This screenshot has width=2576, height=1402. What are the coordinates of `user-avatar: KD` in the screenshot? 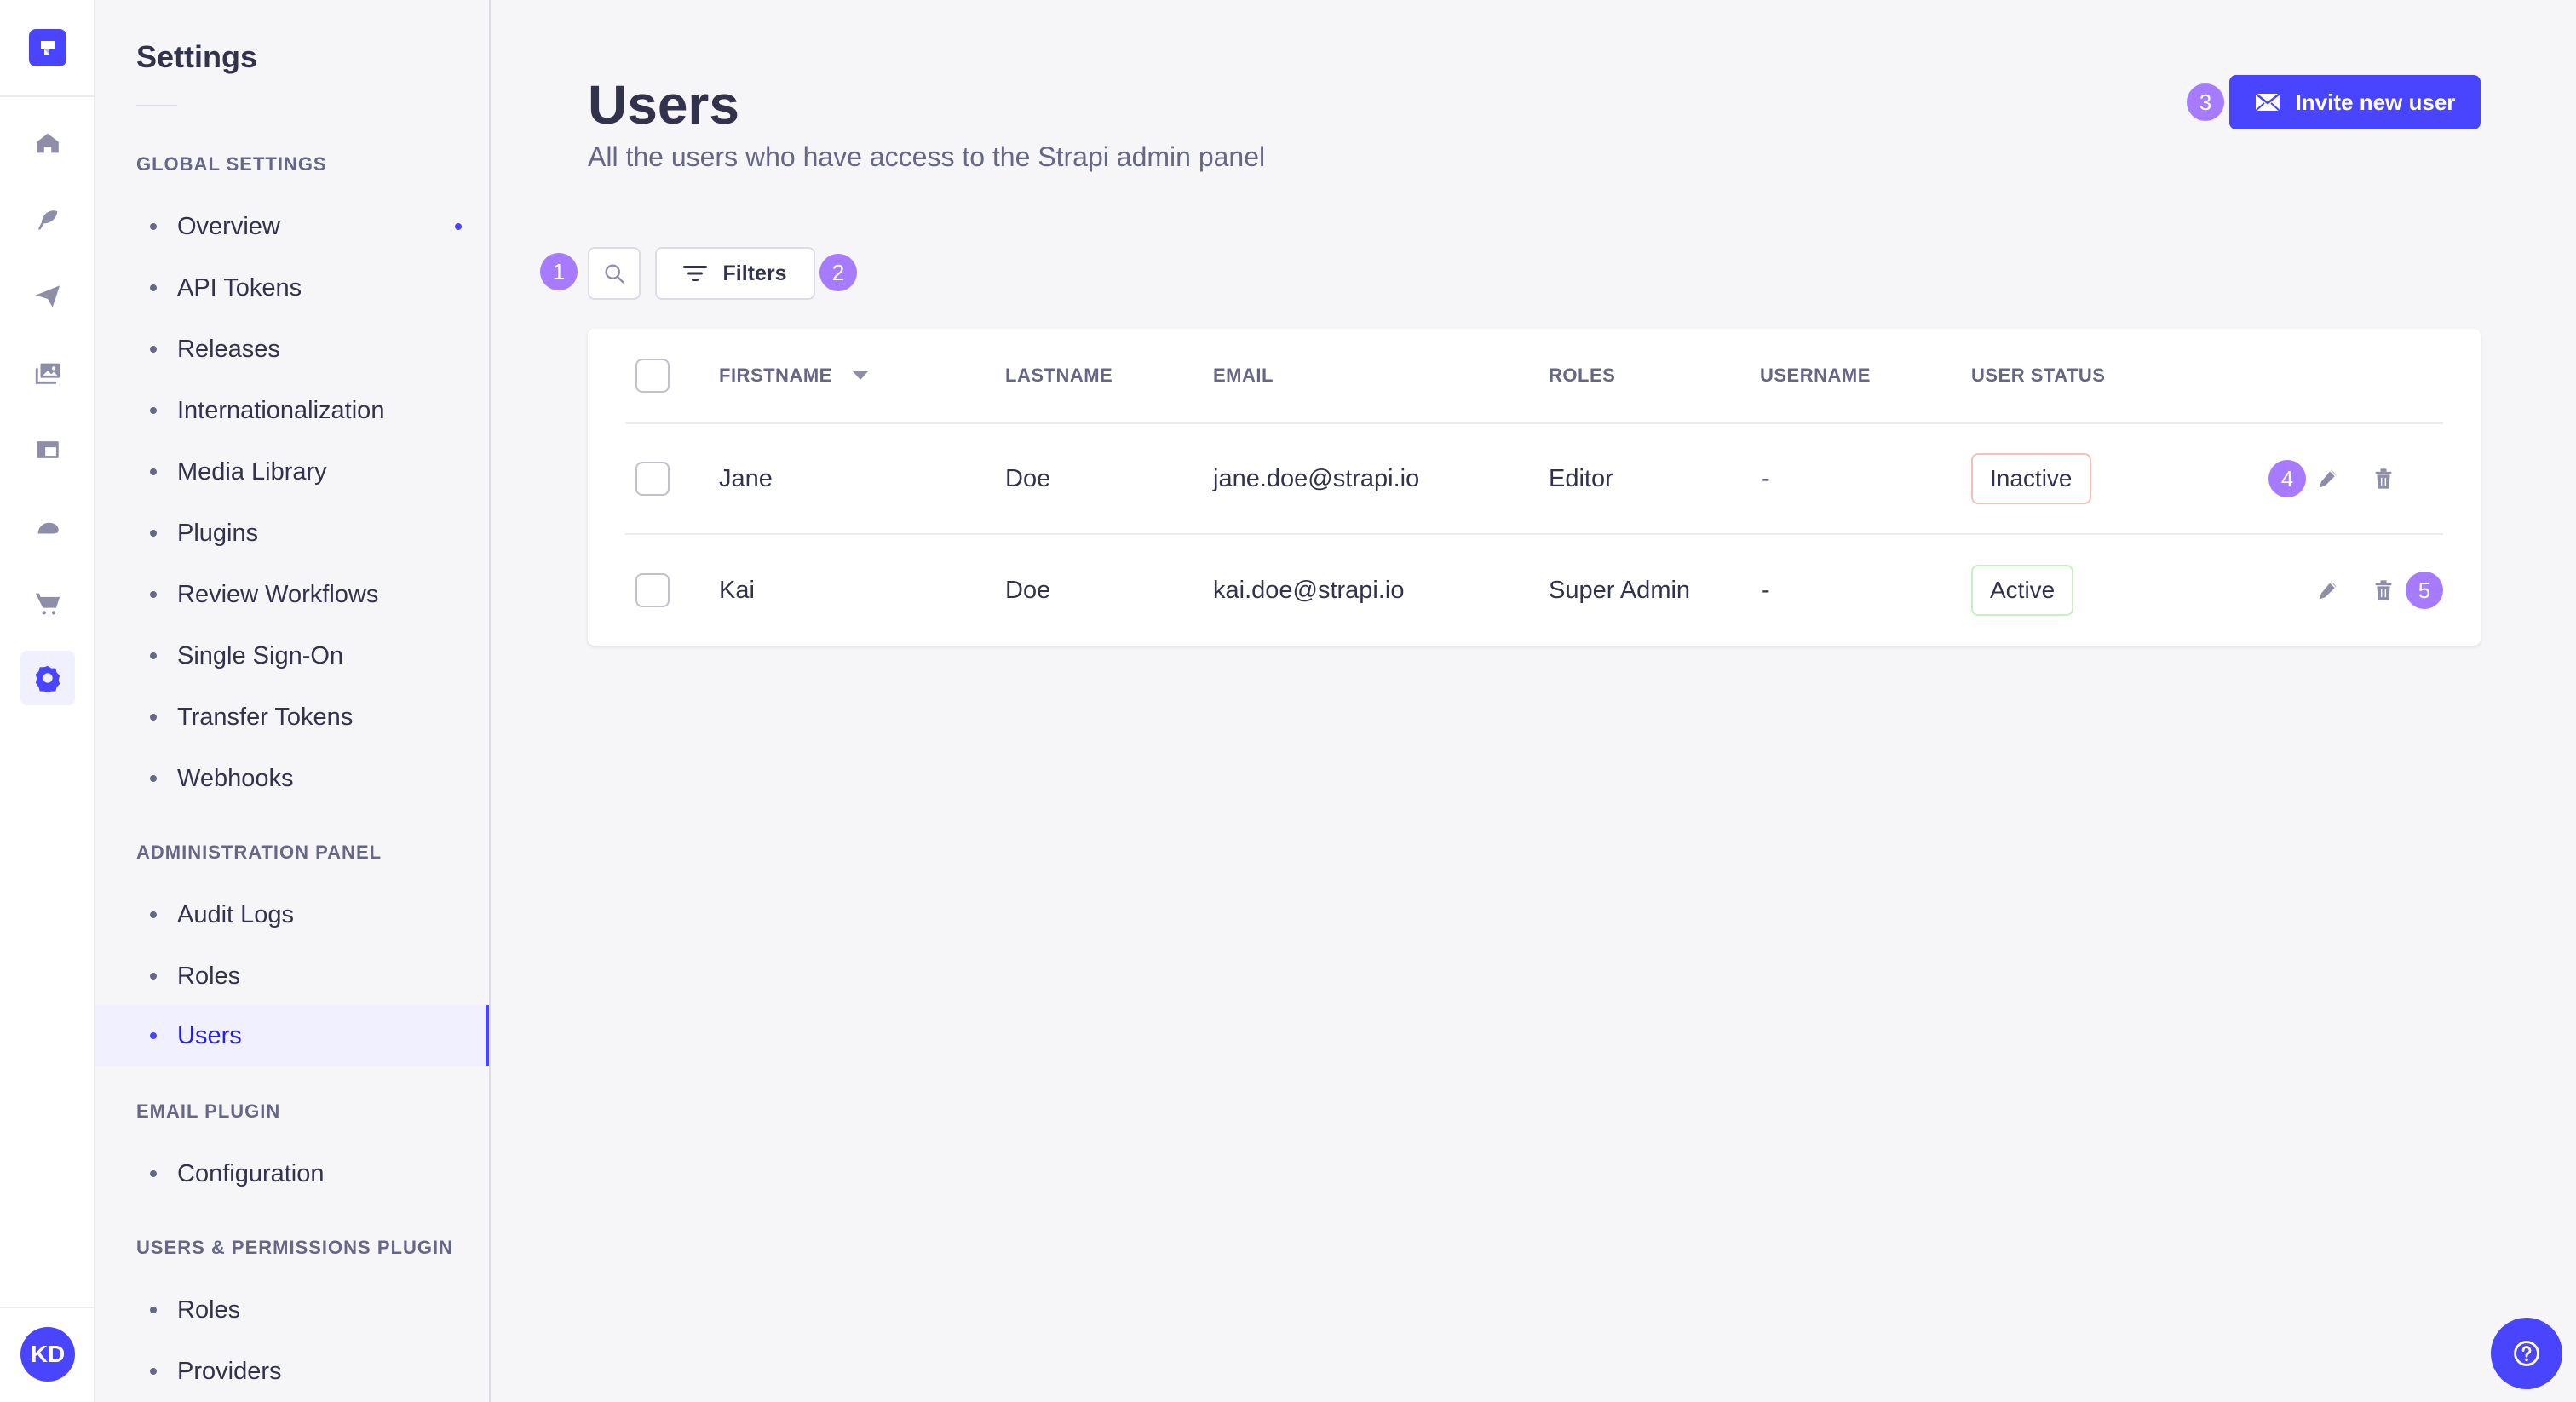 It's located at (48, 1354).